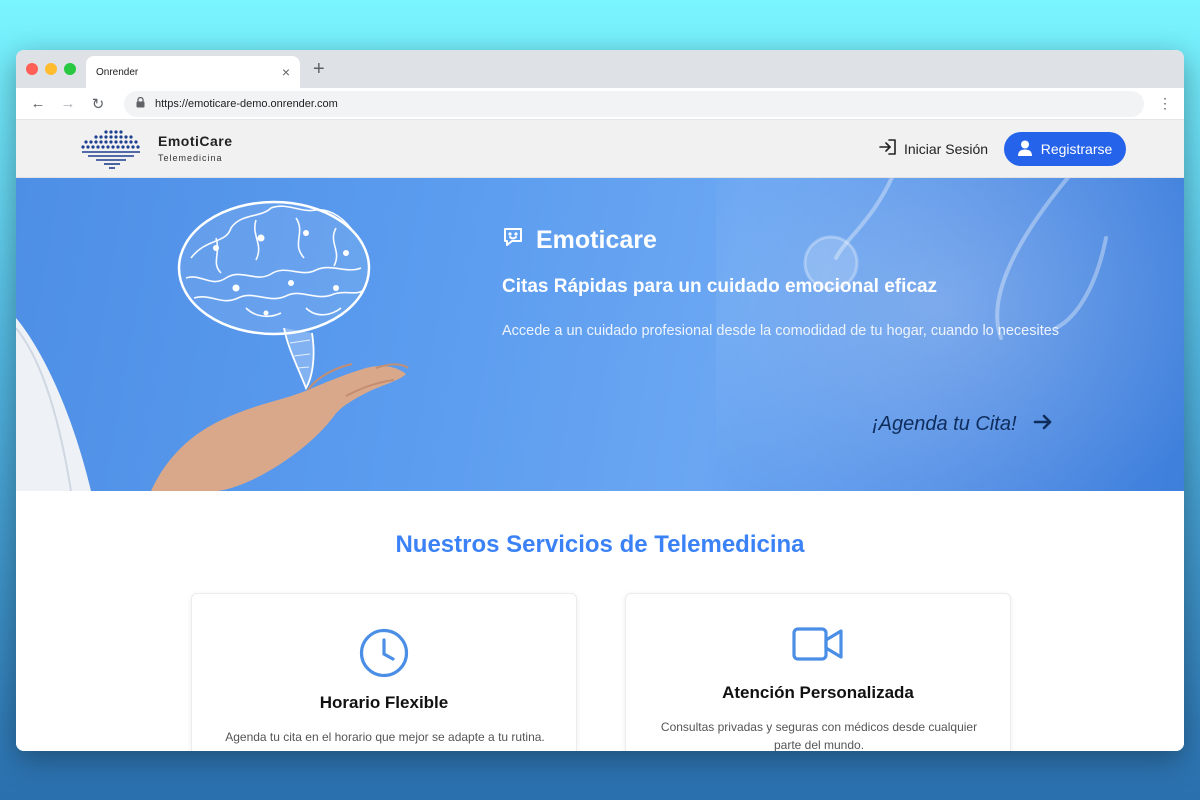  Describe the element at coordinates (195, 141) in the screenshot. I see `brand-name: EmotiCare` at that location.